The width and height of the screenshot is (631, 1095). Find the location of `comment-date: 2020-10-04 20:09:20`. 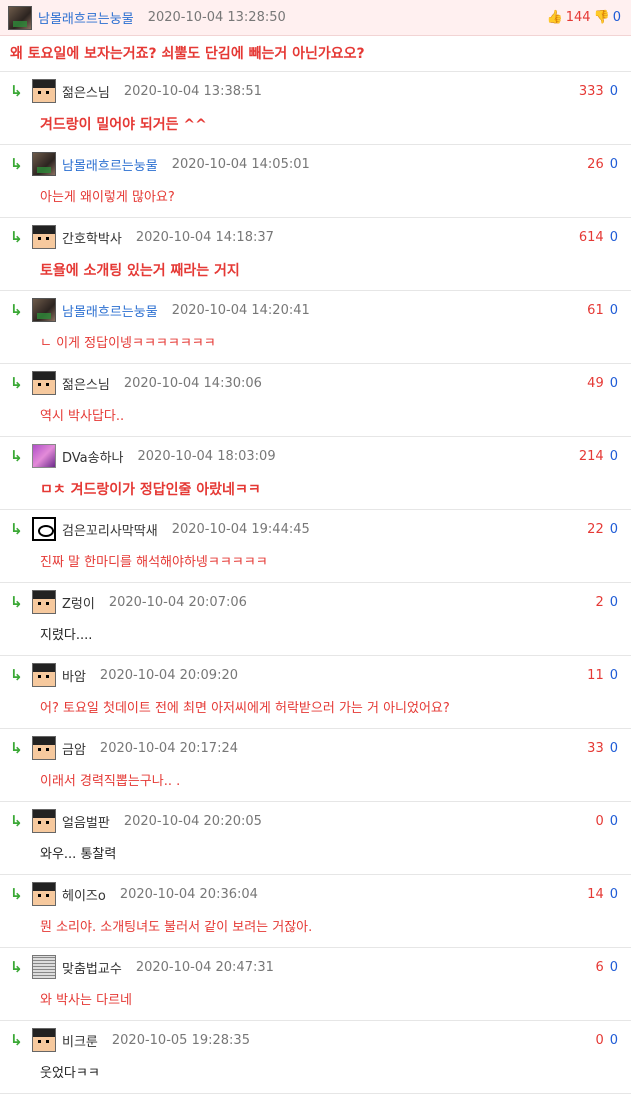

comment-date: 2020-10-04 20:09:20 is located at coordinates (168, 675).